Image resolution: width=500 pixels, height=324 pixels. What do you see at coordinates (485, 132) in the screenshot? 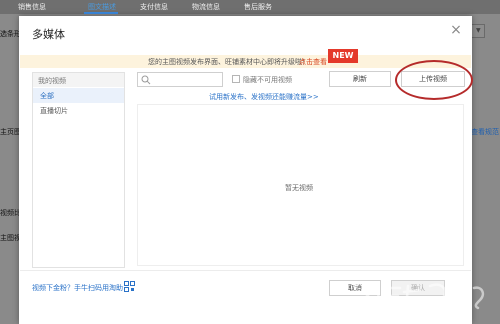
I see `bg-view-spec-link: 查看规范` at bounding box center [485, 132].